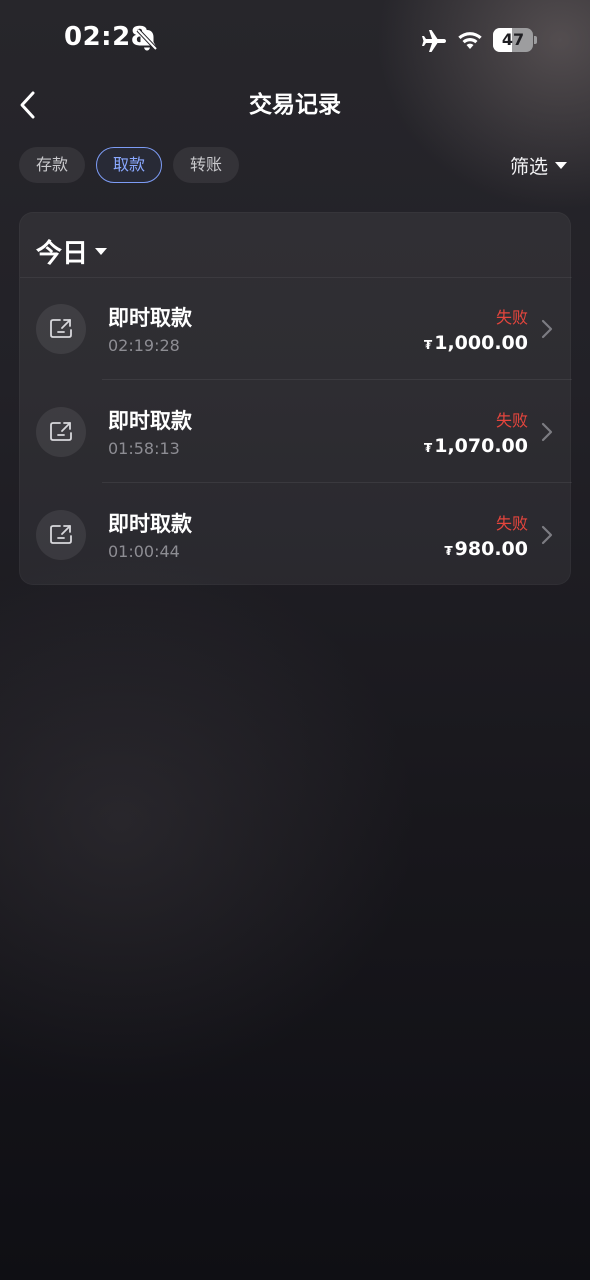 This screenshot has width=590, height=1280. I want to click on page-title: 交易记录, so click(295, 105).